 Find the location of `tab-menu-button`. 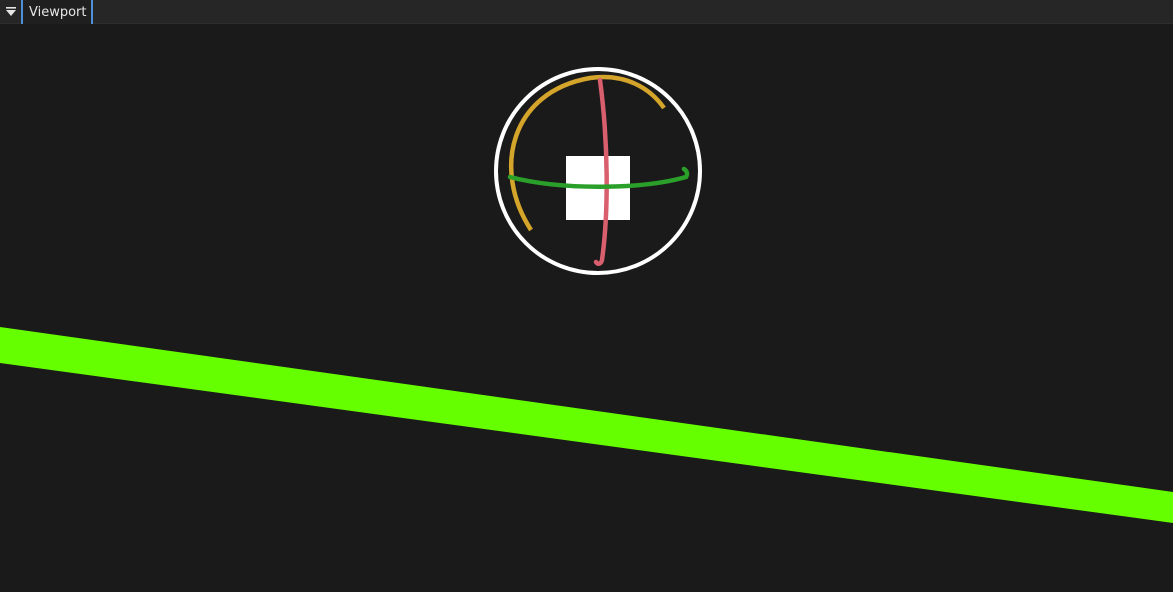

tab-menu-button is located at coordinates (10, 12).